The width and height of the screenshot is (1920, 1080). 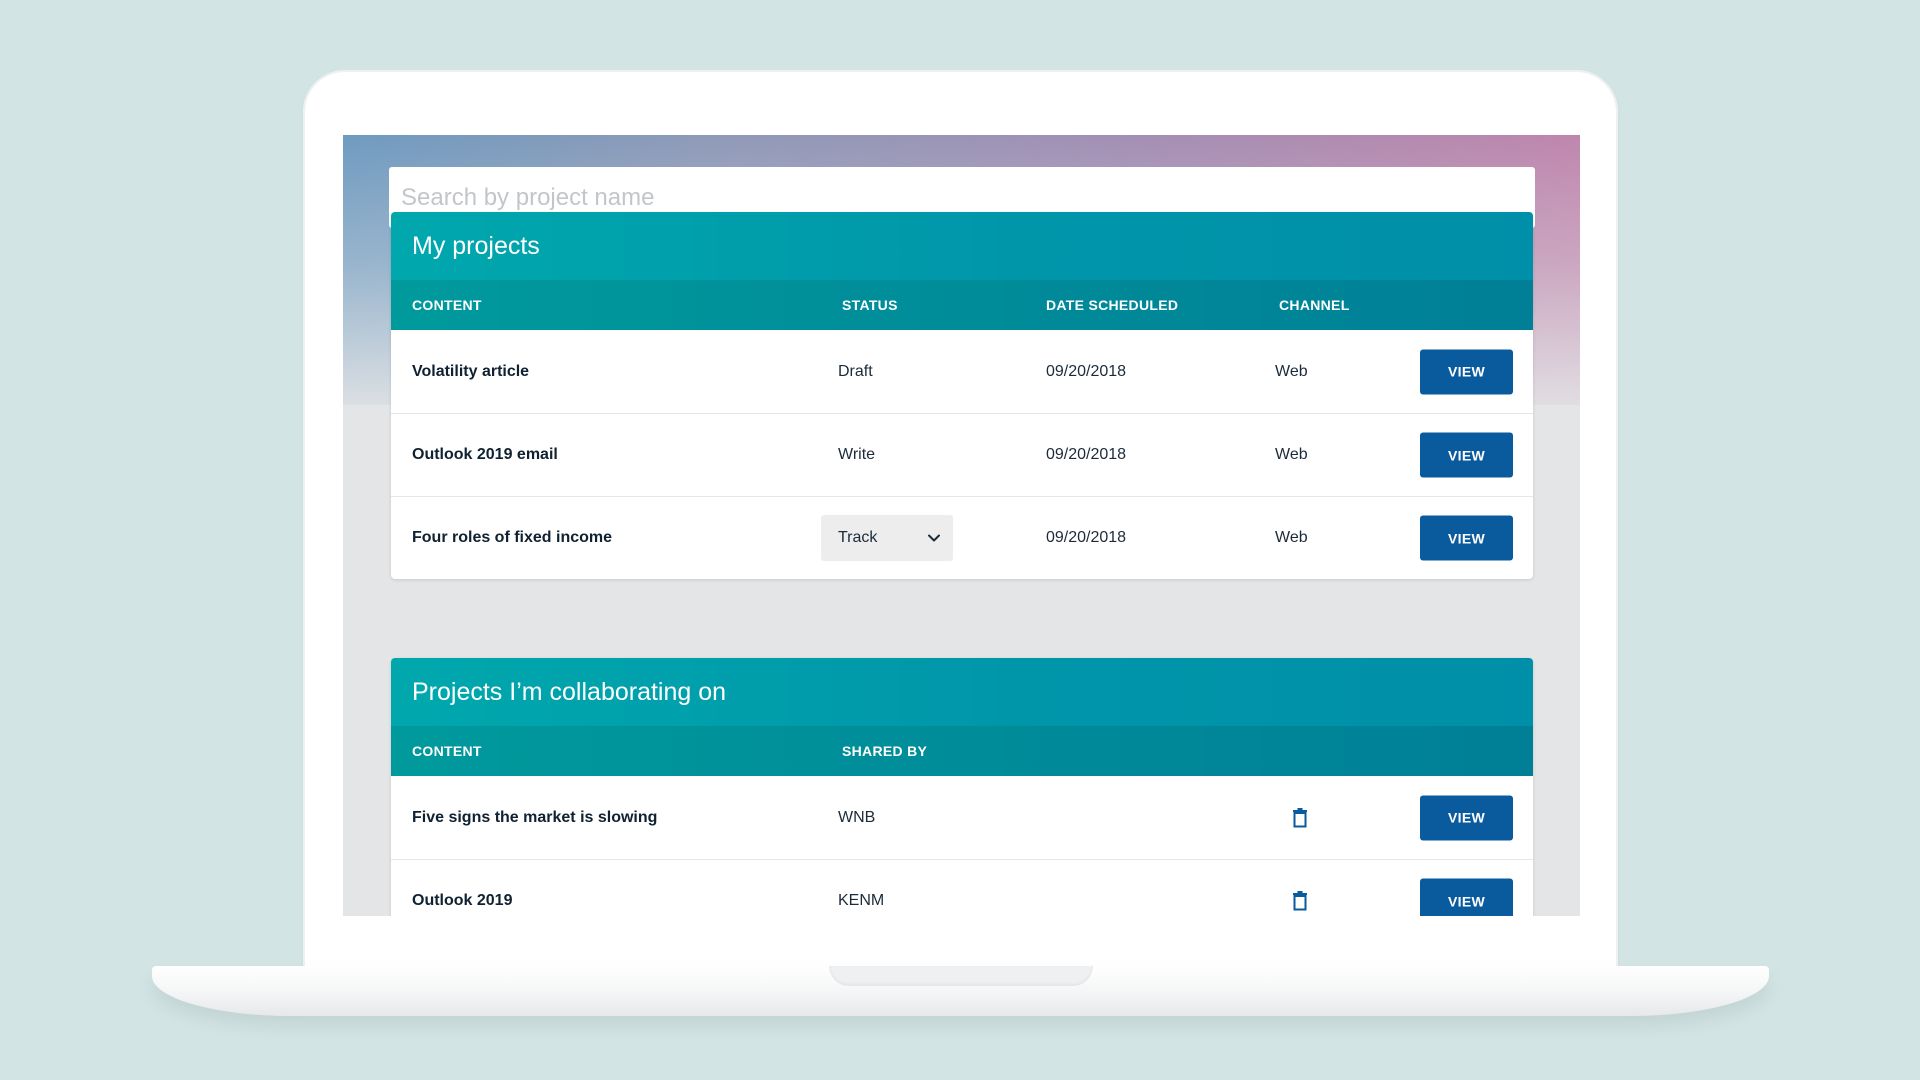 I want to click on card-title: My projects, so click(x=962, y=246).